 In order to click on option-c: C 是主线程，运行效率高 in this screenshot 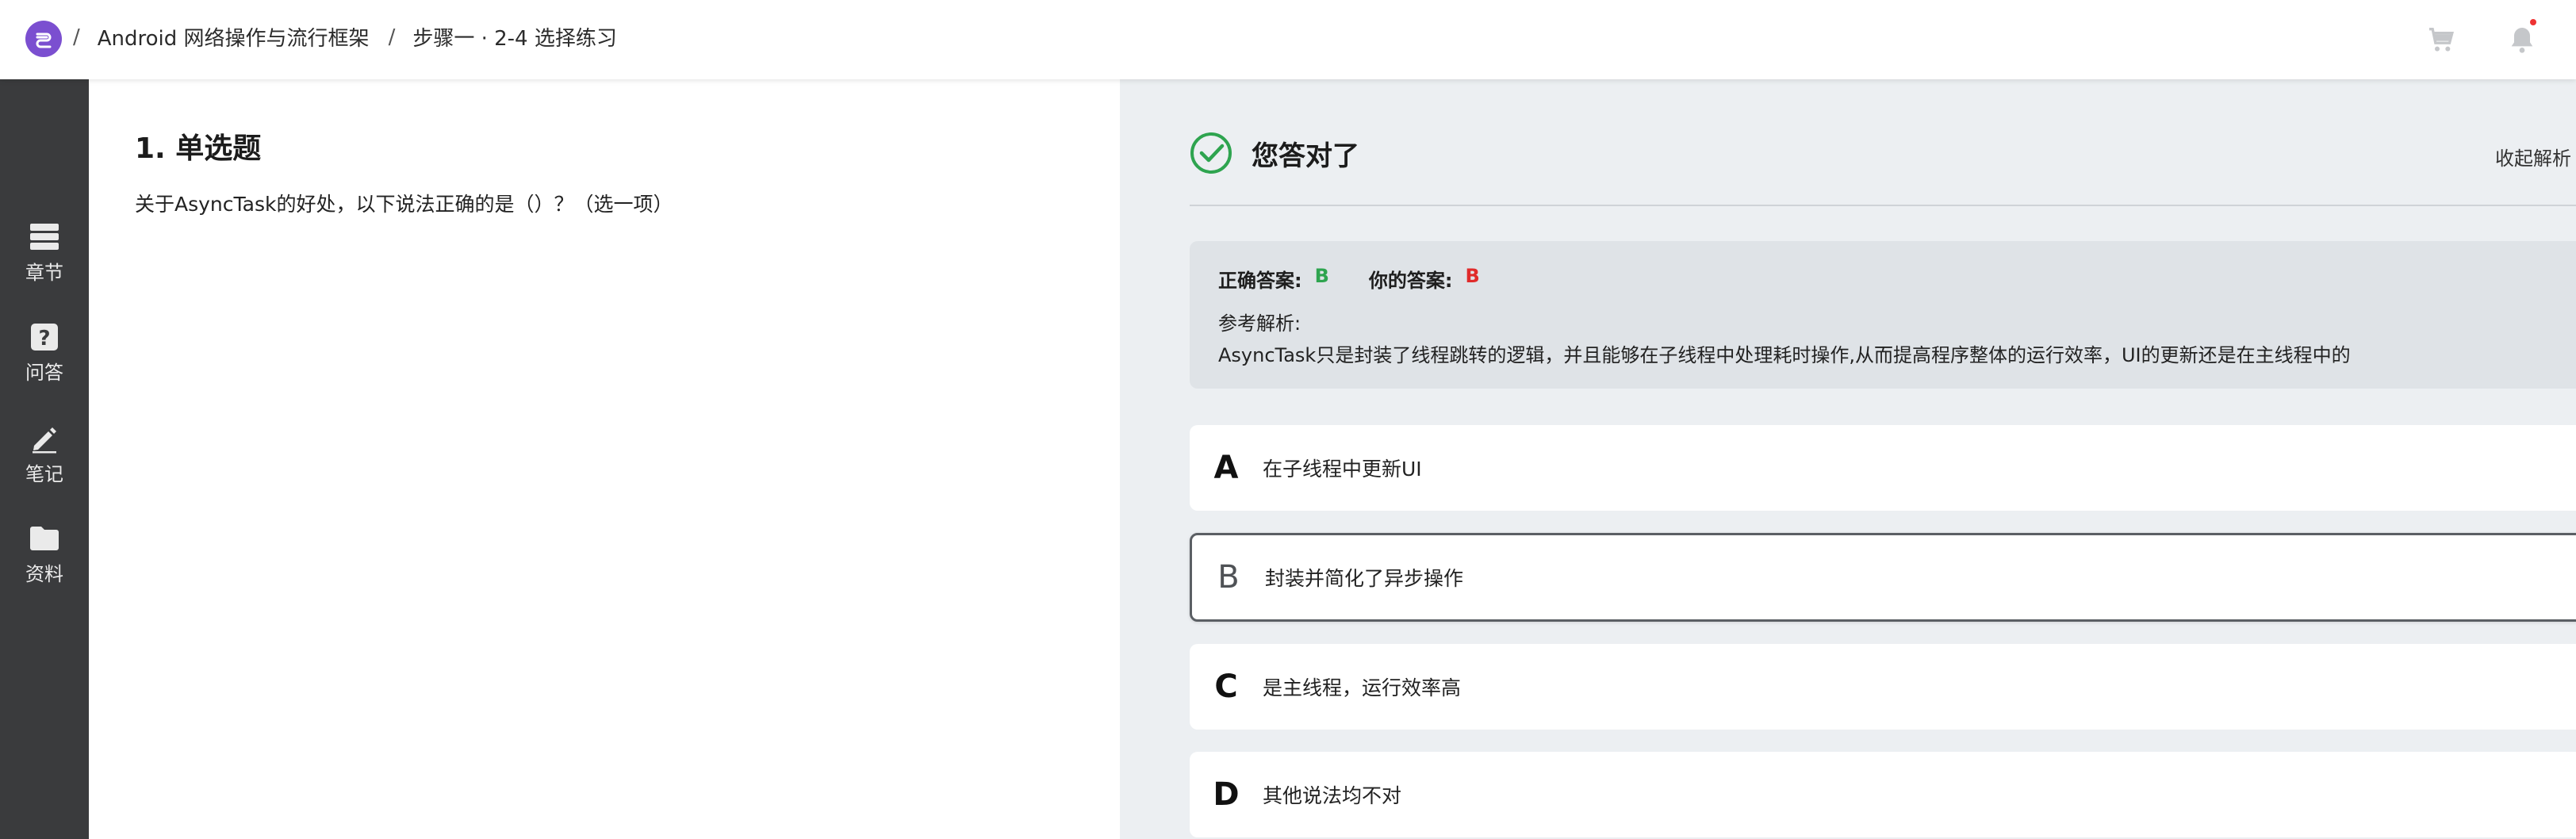, I will do `click(1883, 687)`.